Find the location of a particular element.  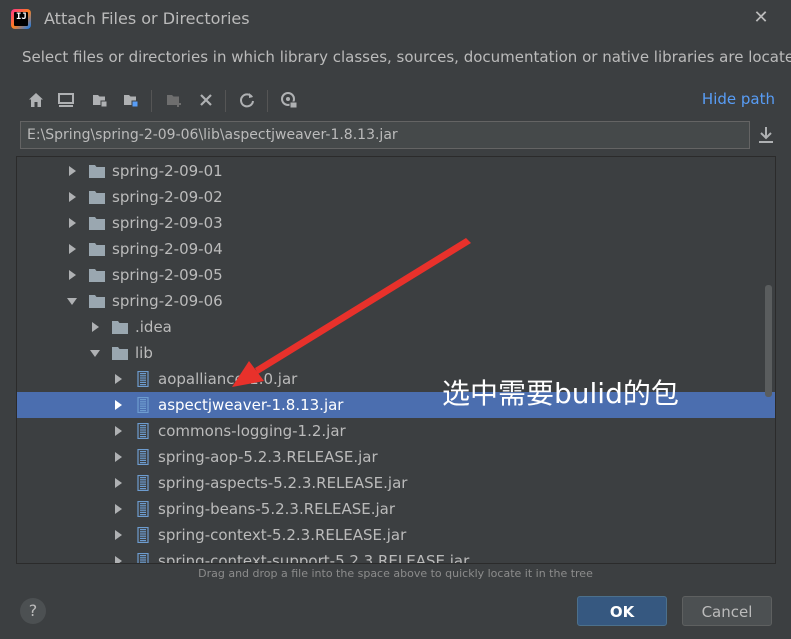

tree-file-row: spring-beans-5.2.3.RELEASE.jar is located at coordinates (396, 509).